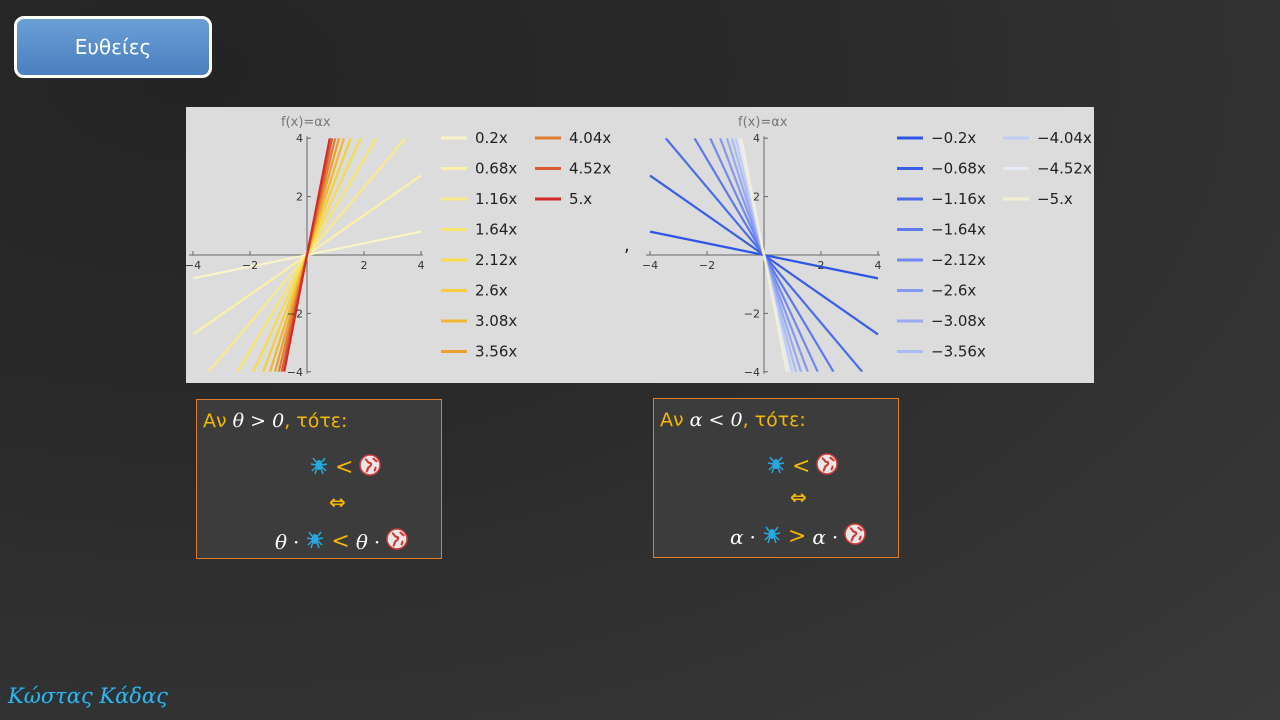  What do you see at coordinates (958, 352) in the screenshot?
I see `legend-label: −3.56x` at bounding box center [958, 352].